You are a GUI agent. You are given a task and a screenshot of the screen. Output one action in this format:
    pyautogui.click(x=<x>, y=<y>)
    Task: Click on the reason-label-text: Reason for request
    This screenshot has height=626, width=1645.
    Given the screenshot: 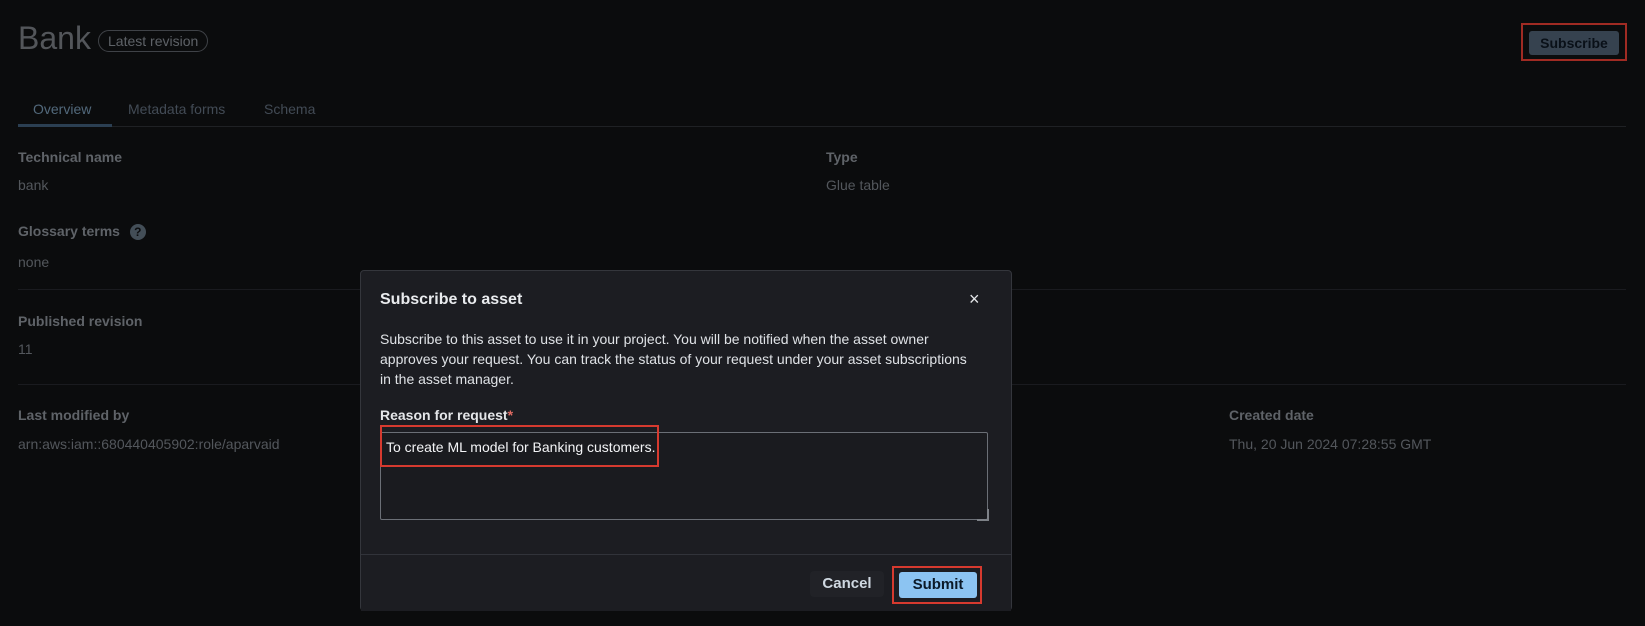 What is the action you would take?
    pyautogui.click(x=444, y=415)
    